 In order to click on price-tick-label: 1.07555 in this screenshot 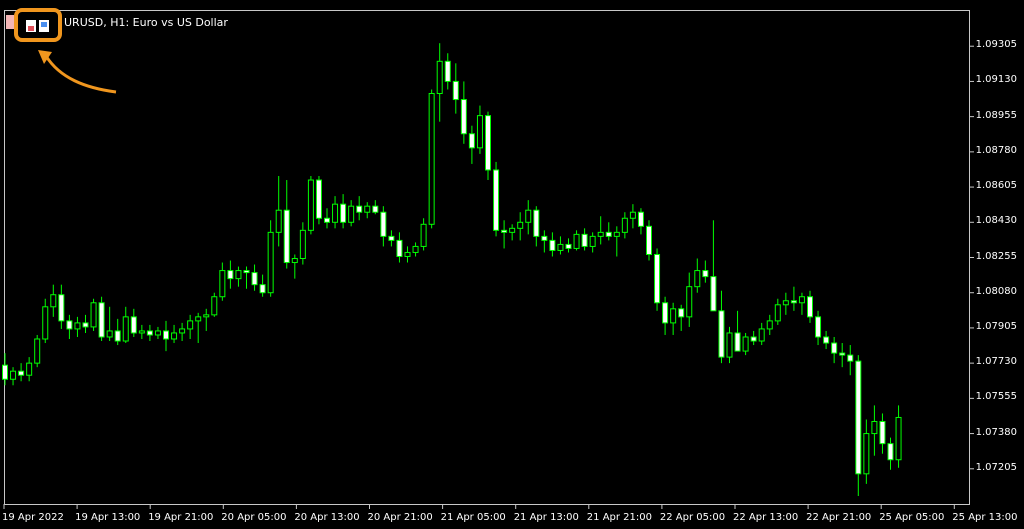, I will do `click(996, 397)`.